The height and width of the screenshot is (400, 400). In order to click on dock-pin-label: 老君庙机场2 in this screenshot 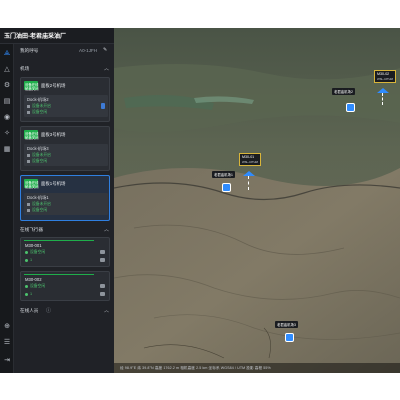, I will do `click(343, 91)`.